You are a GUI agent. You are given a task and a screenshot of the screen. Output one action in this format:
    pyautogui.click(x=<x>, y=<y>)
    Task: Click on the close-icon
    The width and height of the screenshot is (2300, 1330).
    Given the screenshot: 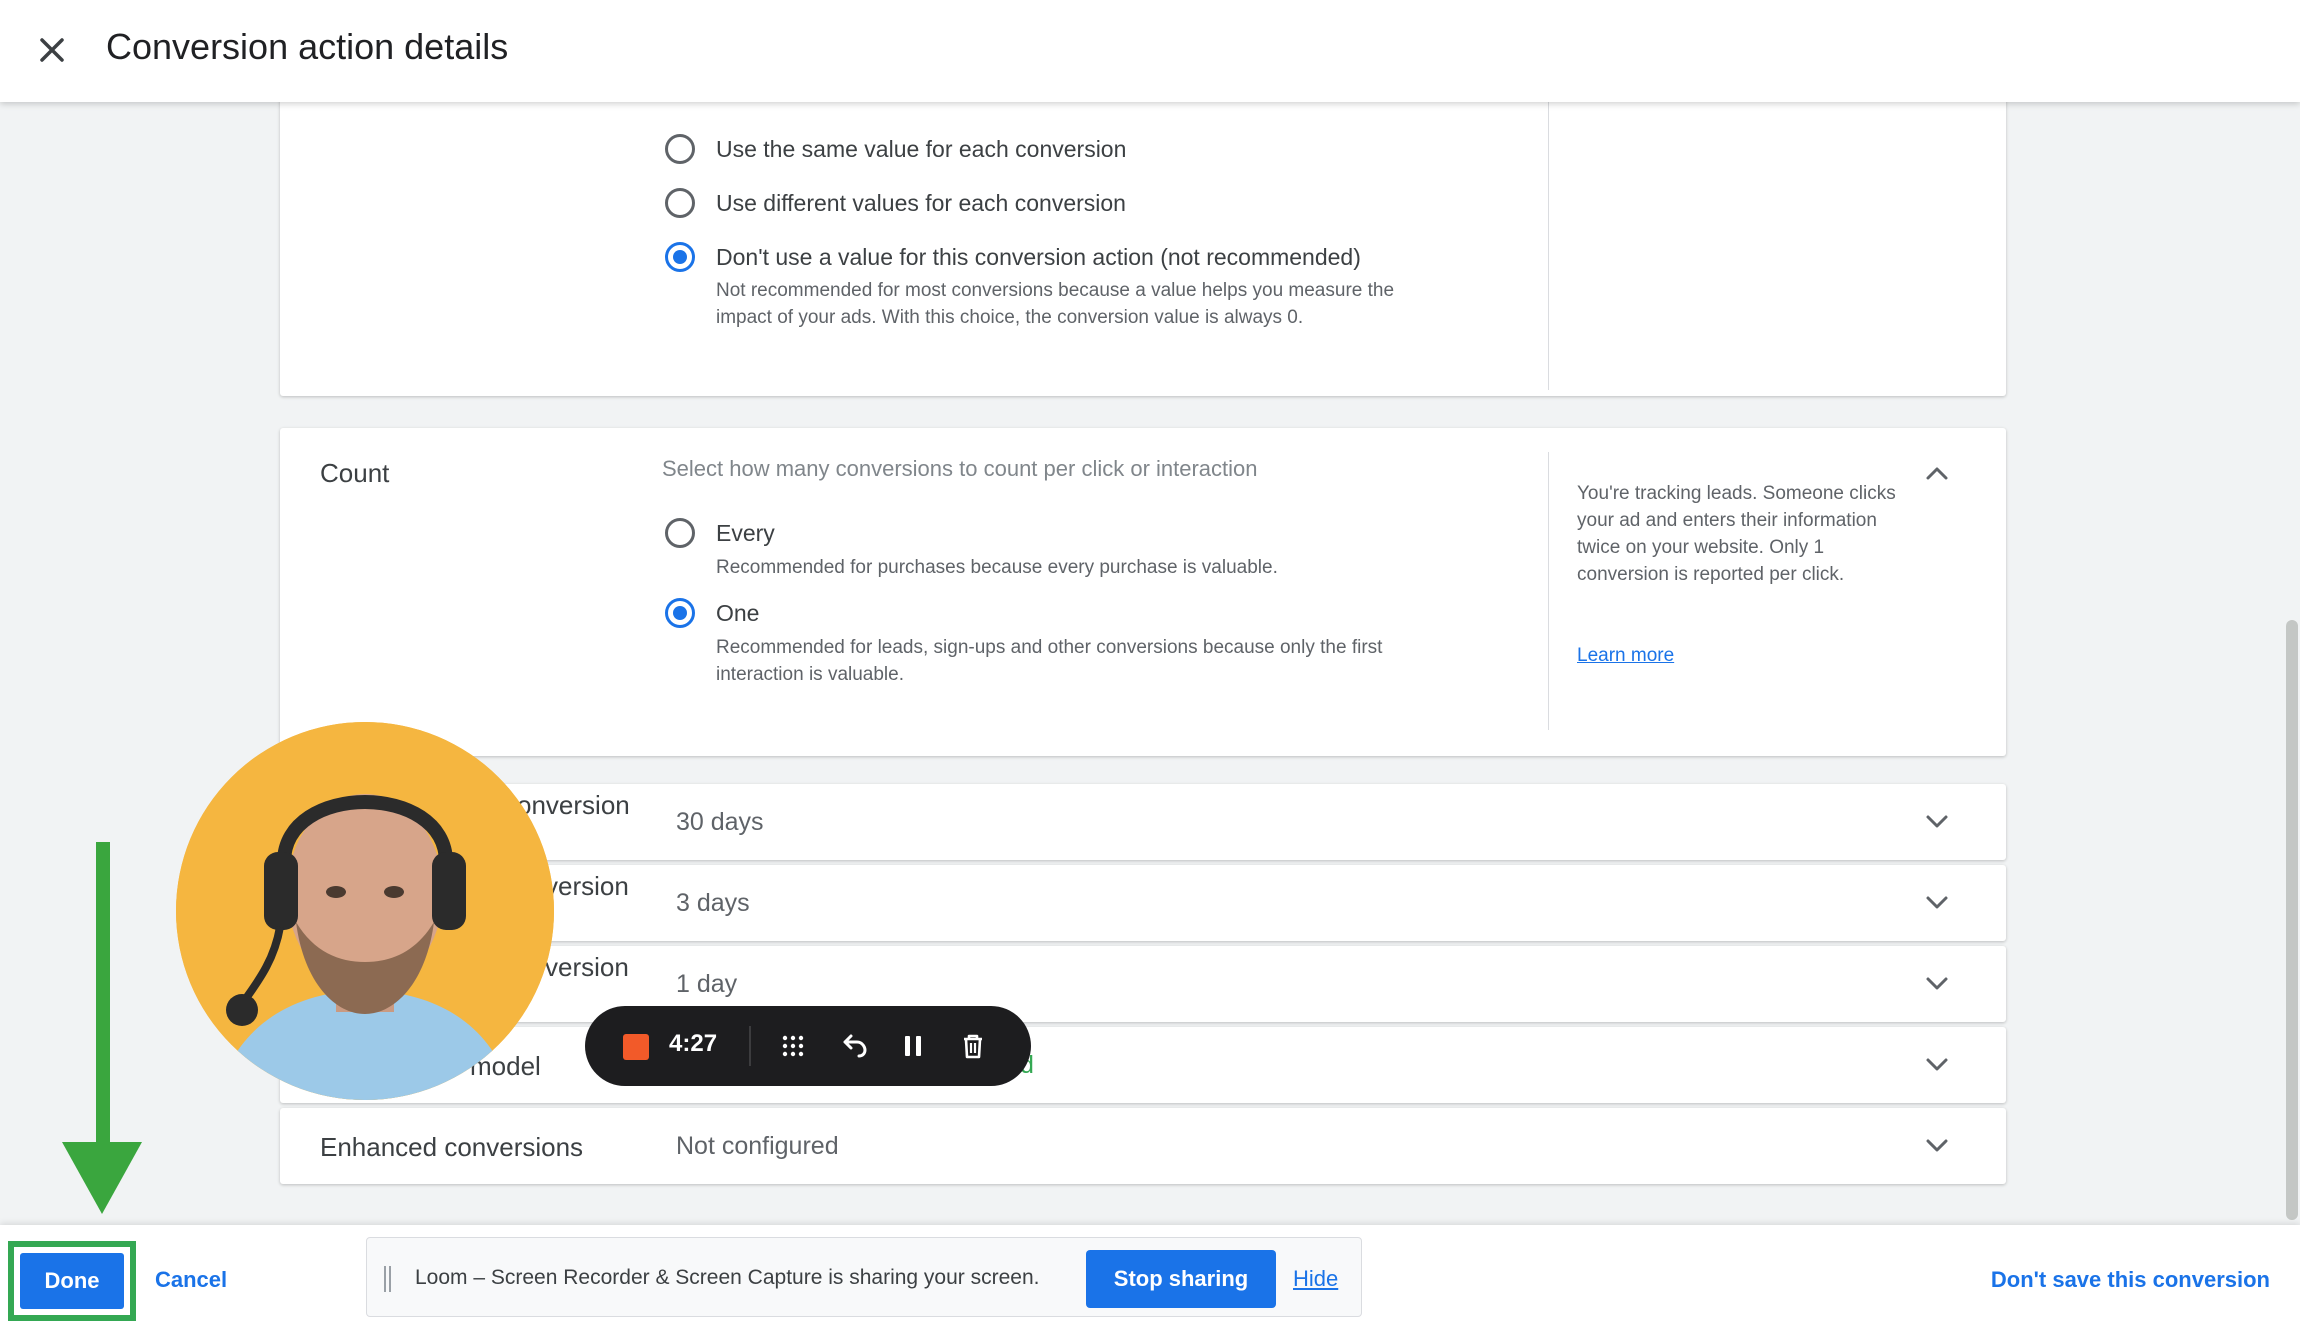 What is the action you would take?
    pyautogui.click(x=52, y=50)
    